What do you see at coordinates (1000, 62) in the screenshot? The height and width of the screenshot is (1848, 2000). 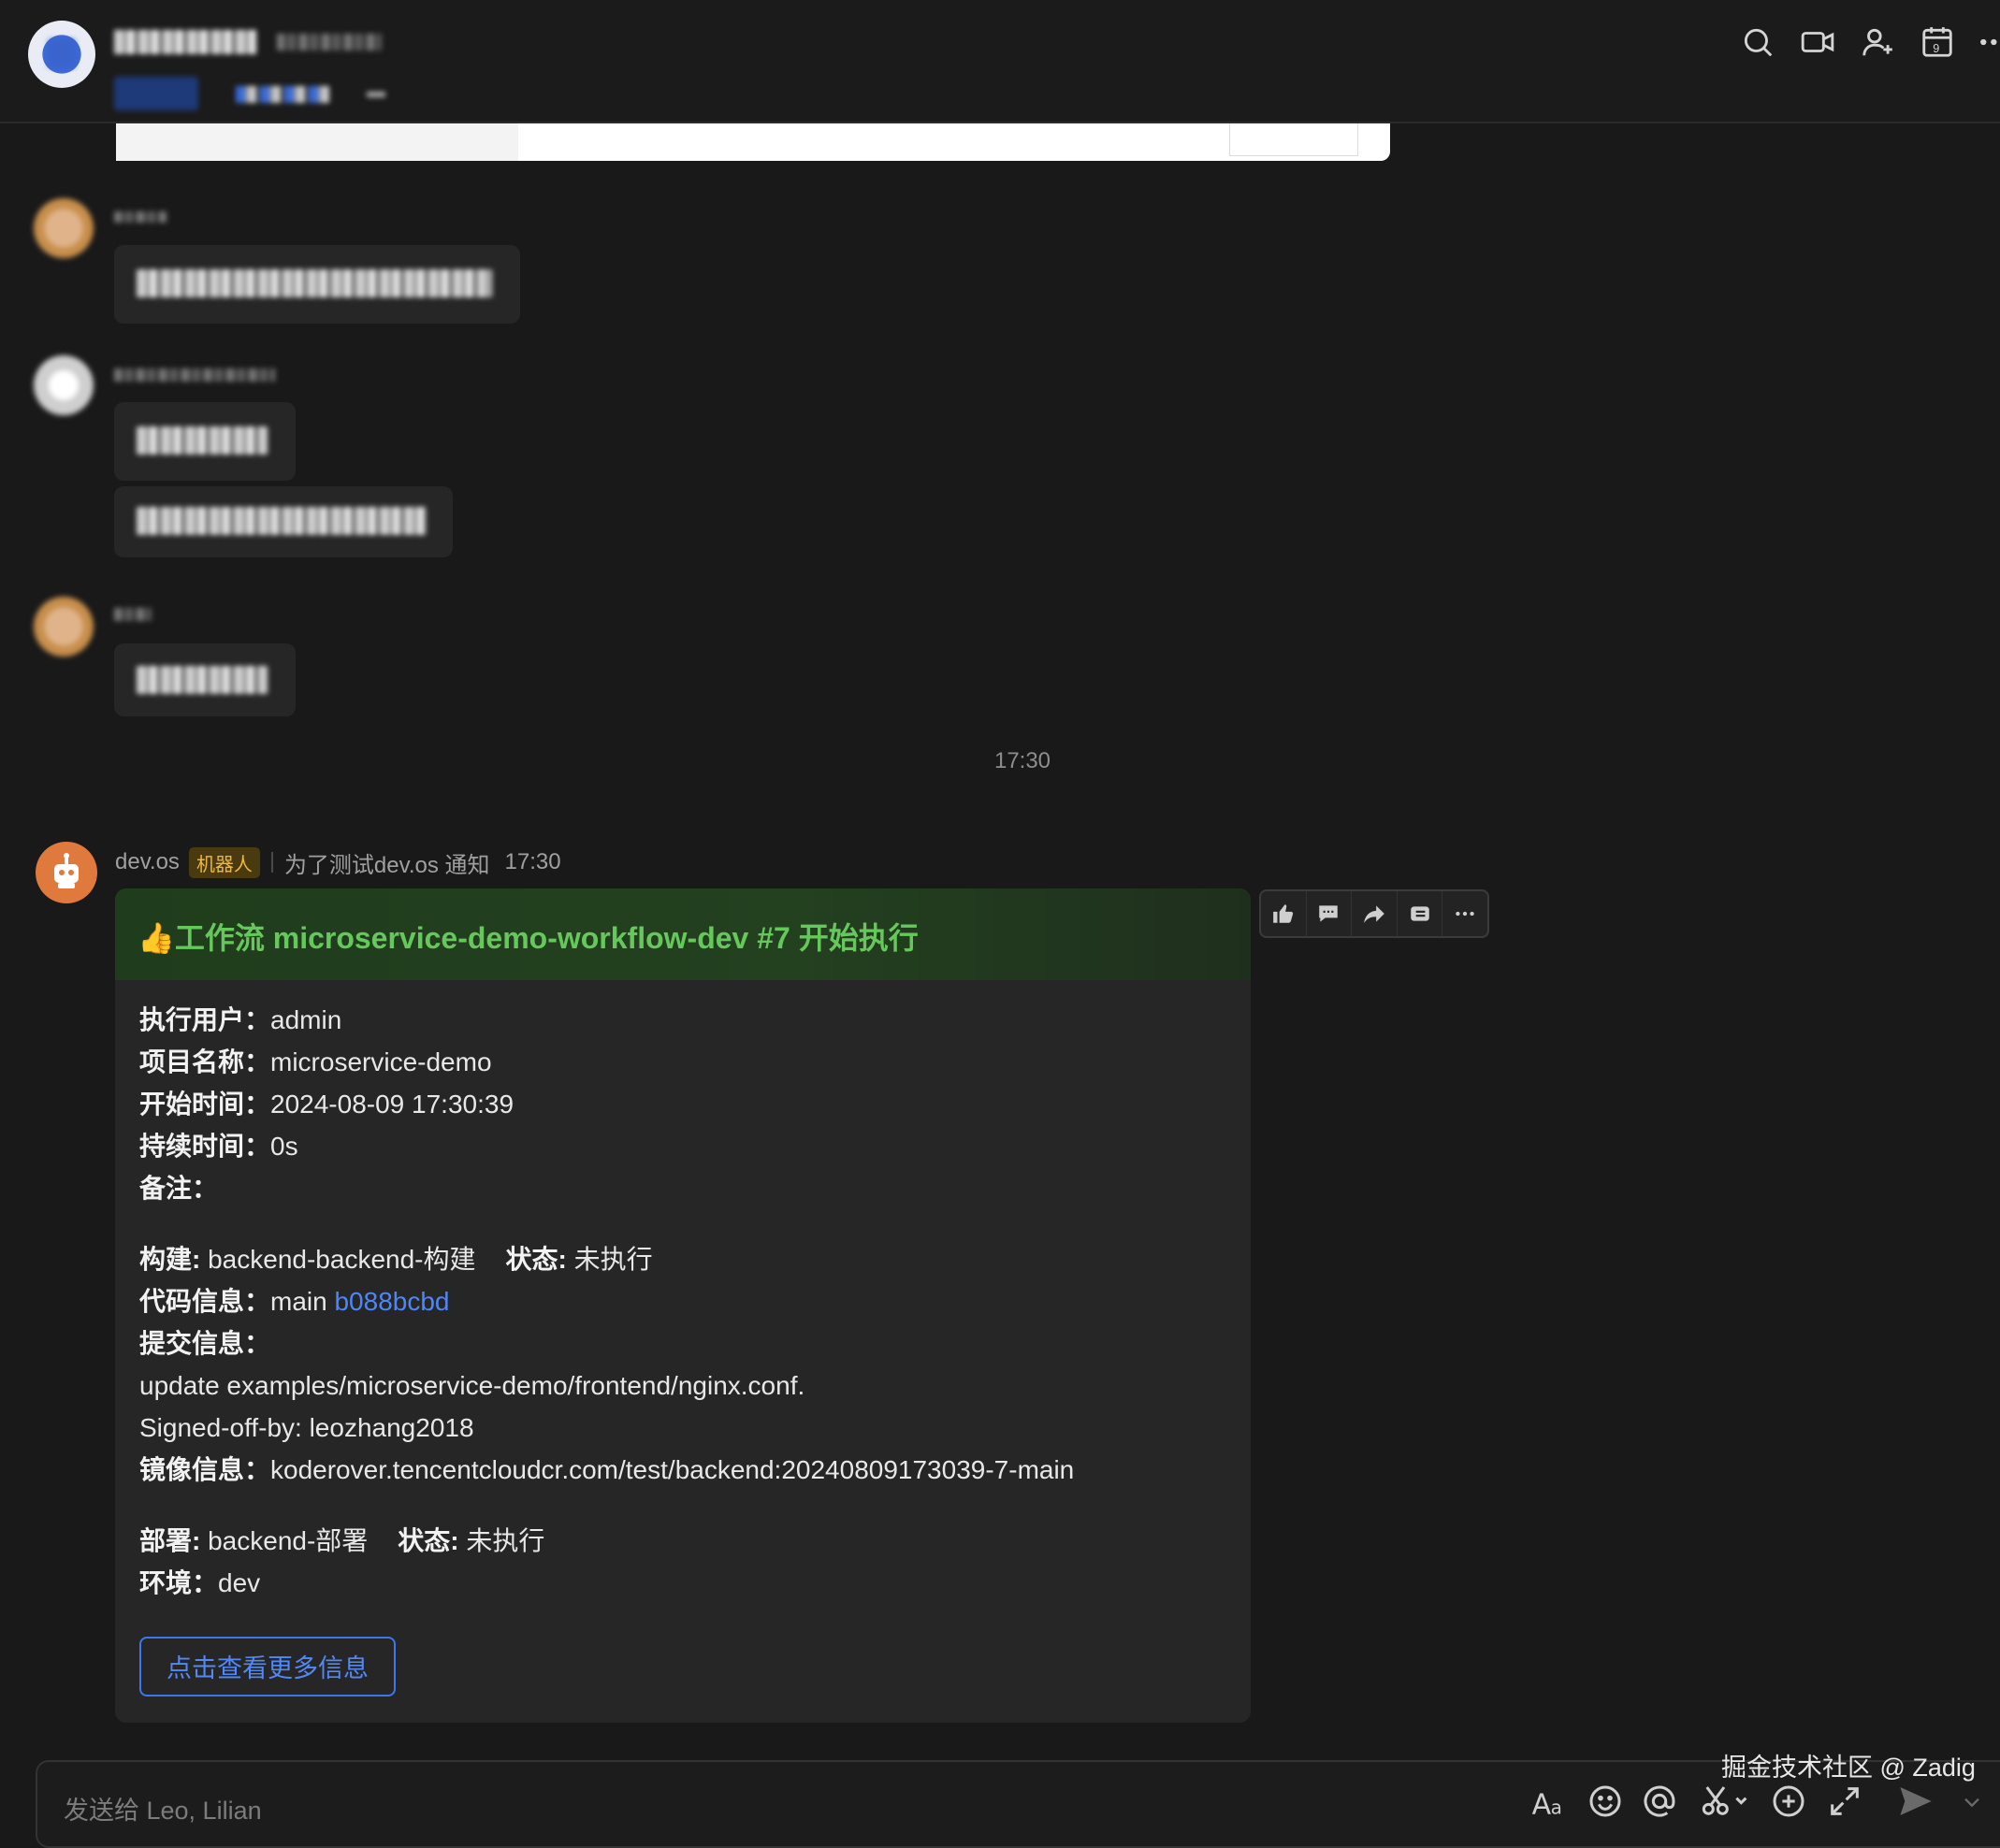 I see `chat-header: 9` at bounding box center [1000, 62].